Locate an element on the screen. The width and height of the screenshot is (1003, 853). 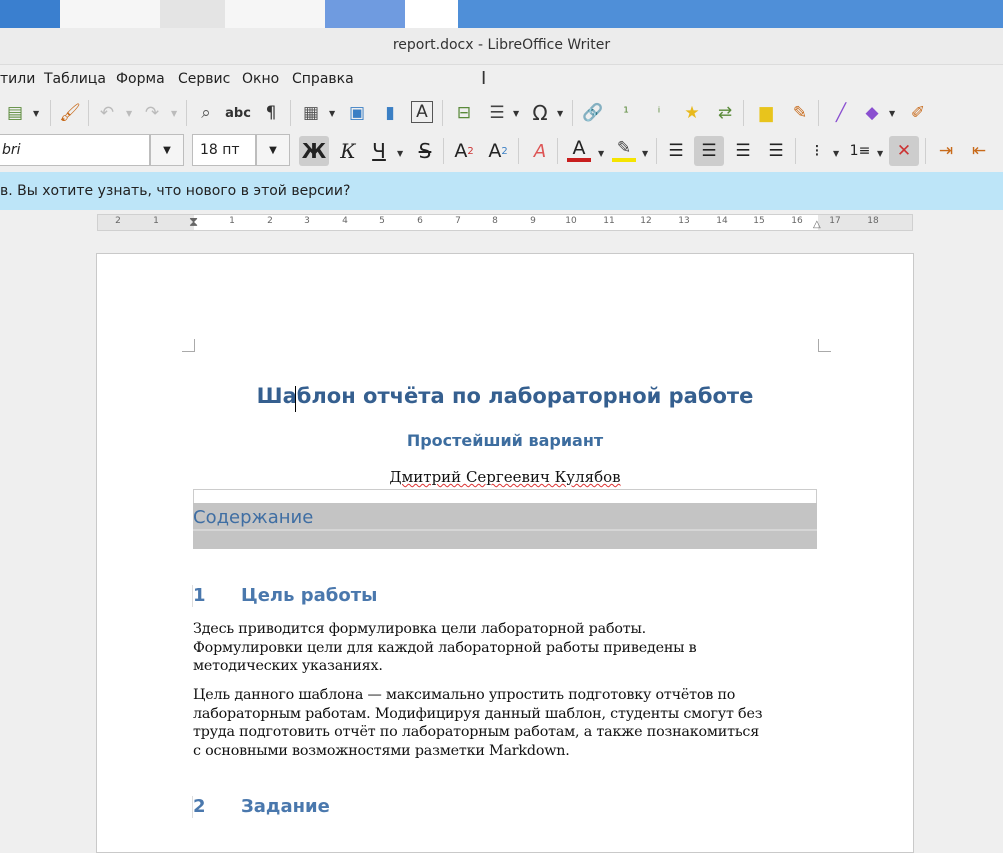
unordered-list-dropdown-icon: ▼ is located at coordinates (836, 153).